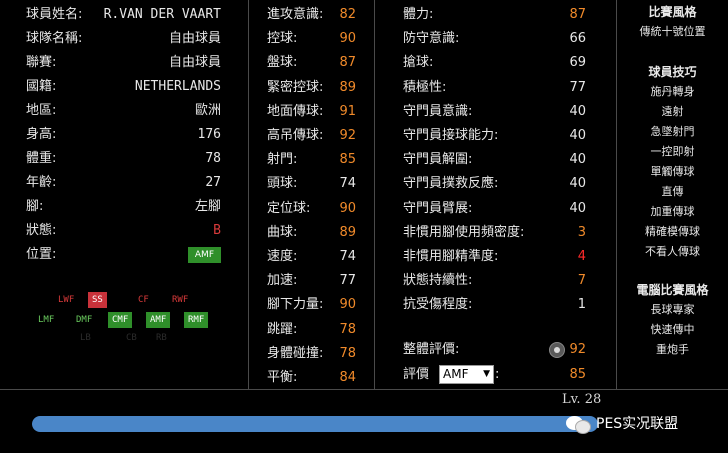  What do you see at coordinates (161, 338) in the screenshot?
I see `position-badge-rb: RB` at bounding box center [161, 338].